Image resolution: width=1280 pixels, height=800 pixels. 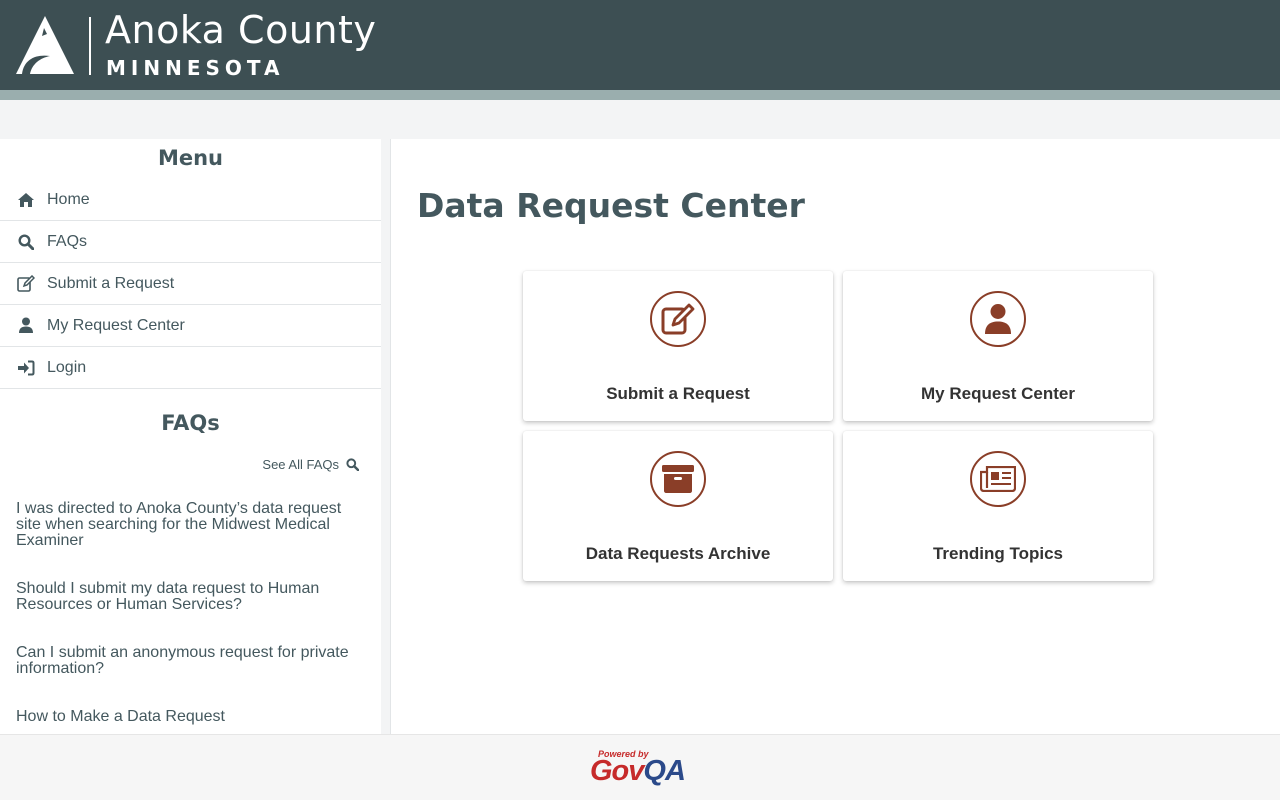 What do you see at coordinates (240, 30) in the screenshot?
I see `county-name: Anoka County` at bounding box center [240, 30].